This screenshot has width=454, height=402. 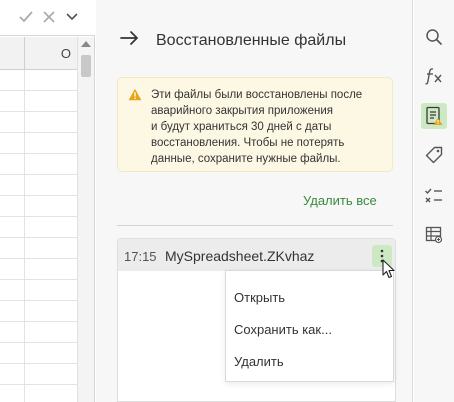 I want to click on file-row: 17:15 MySpreadsheet.ZKvhaz, so click(x=256, y=255).